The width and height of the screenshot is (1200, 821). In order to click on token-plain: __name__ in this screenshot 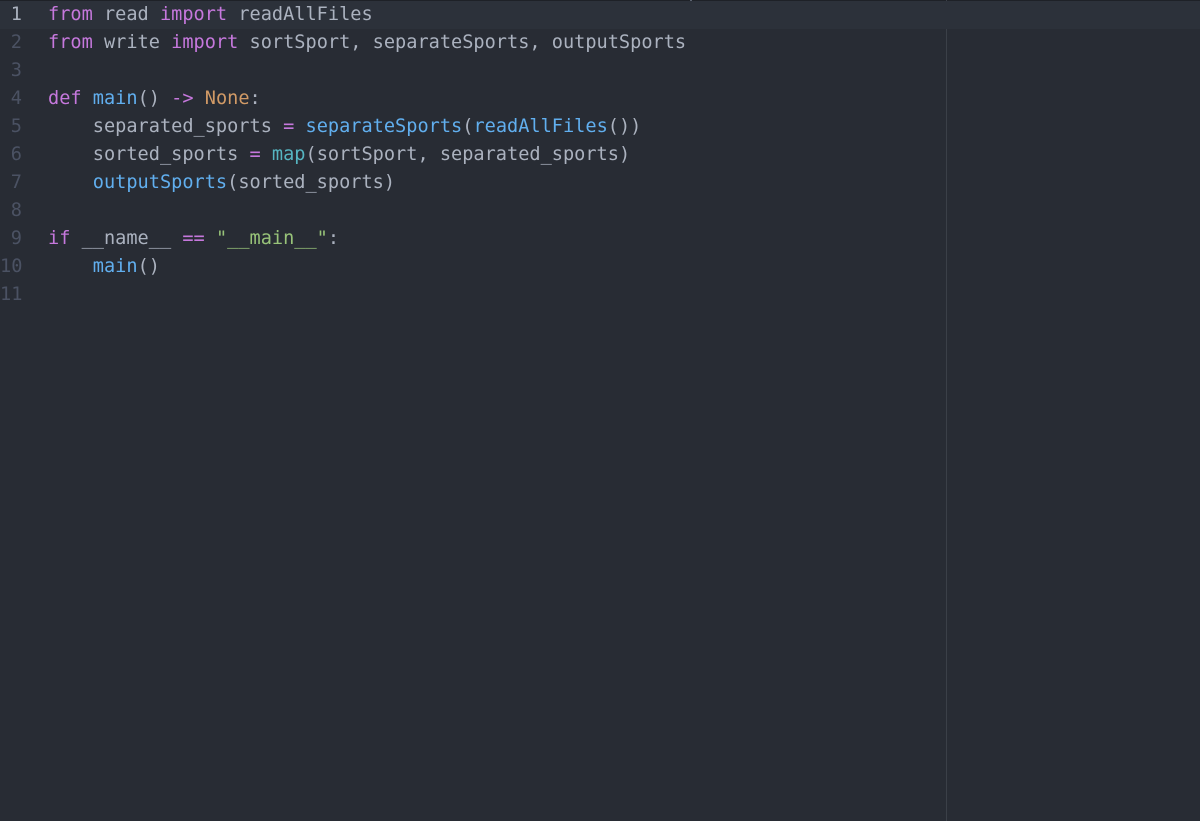, I will do `click(126, 238)`.